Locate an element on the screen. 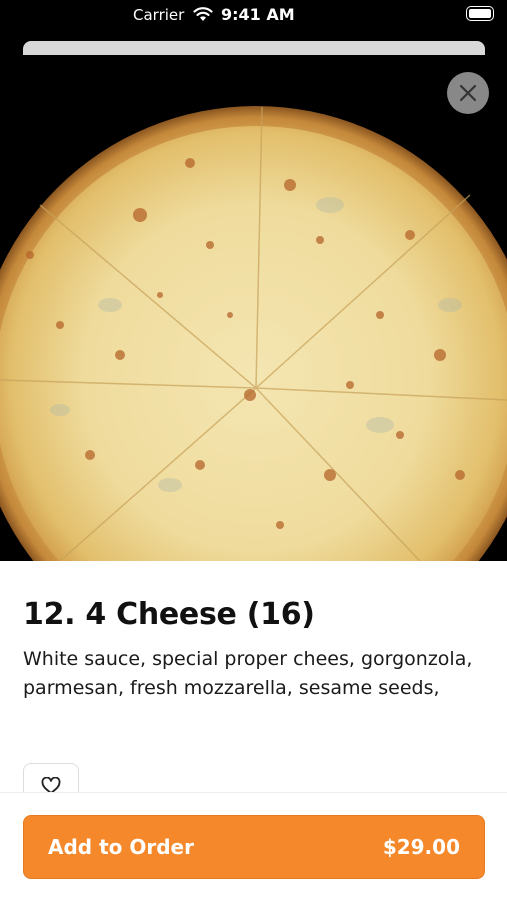 This screenshot has height=901, width=507. bottom-action-bar: Add to Order $29.00 is located at coordinates (253, 846).